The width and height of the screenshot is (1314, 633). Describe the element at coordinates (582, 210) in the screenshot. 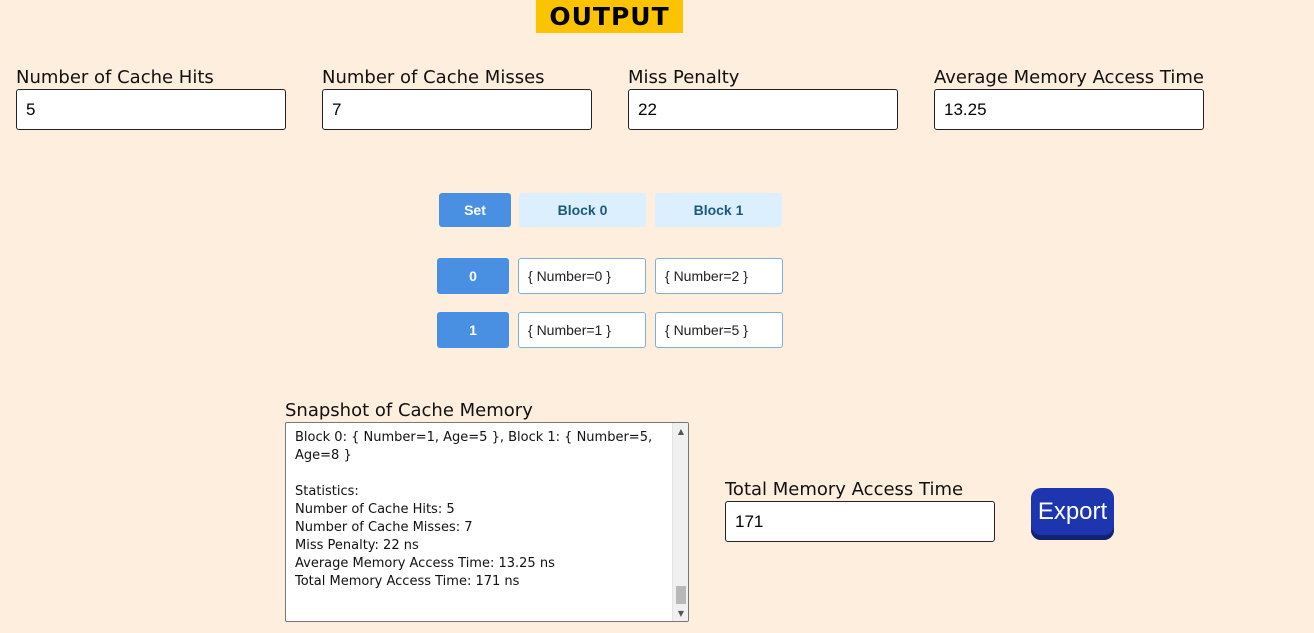

I see `block-0-header: Block 0` at that location.